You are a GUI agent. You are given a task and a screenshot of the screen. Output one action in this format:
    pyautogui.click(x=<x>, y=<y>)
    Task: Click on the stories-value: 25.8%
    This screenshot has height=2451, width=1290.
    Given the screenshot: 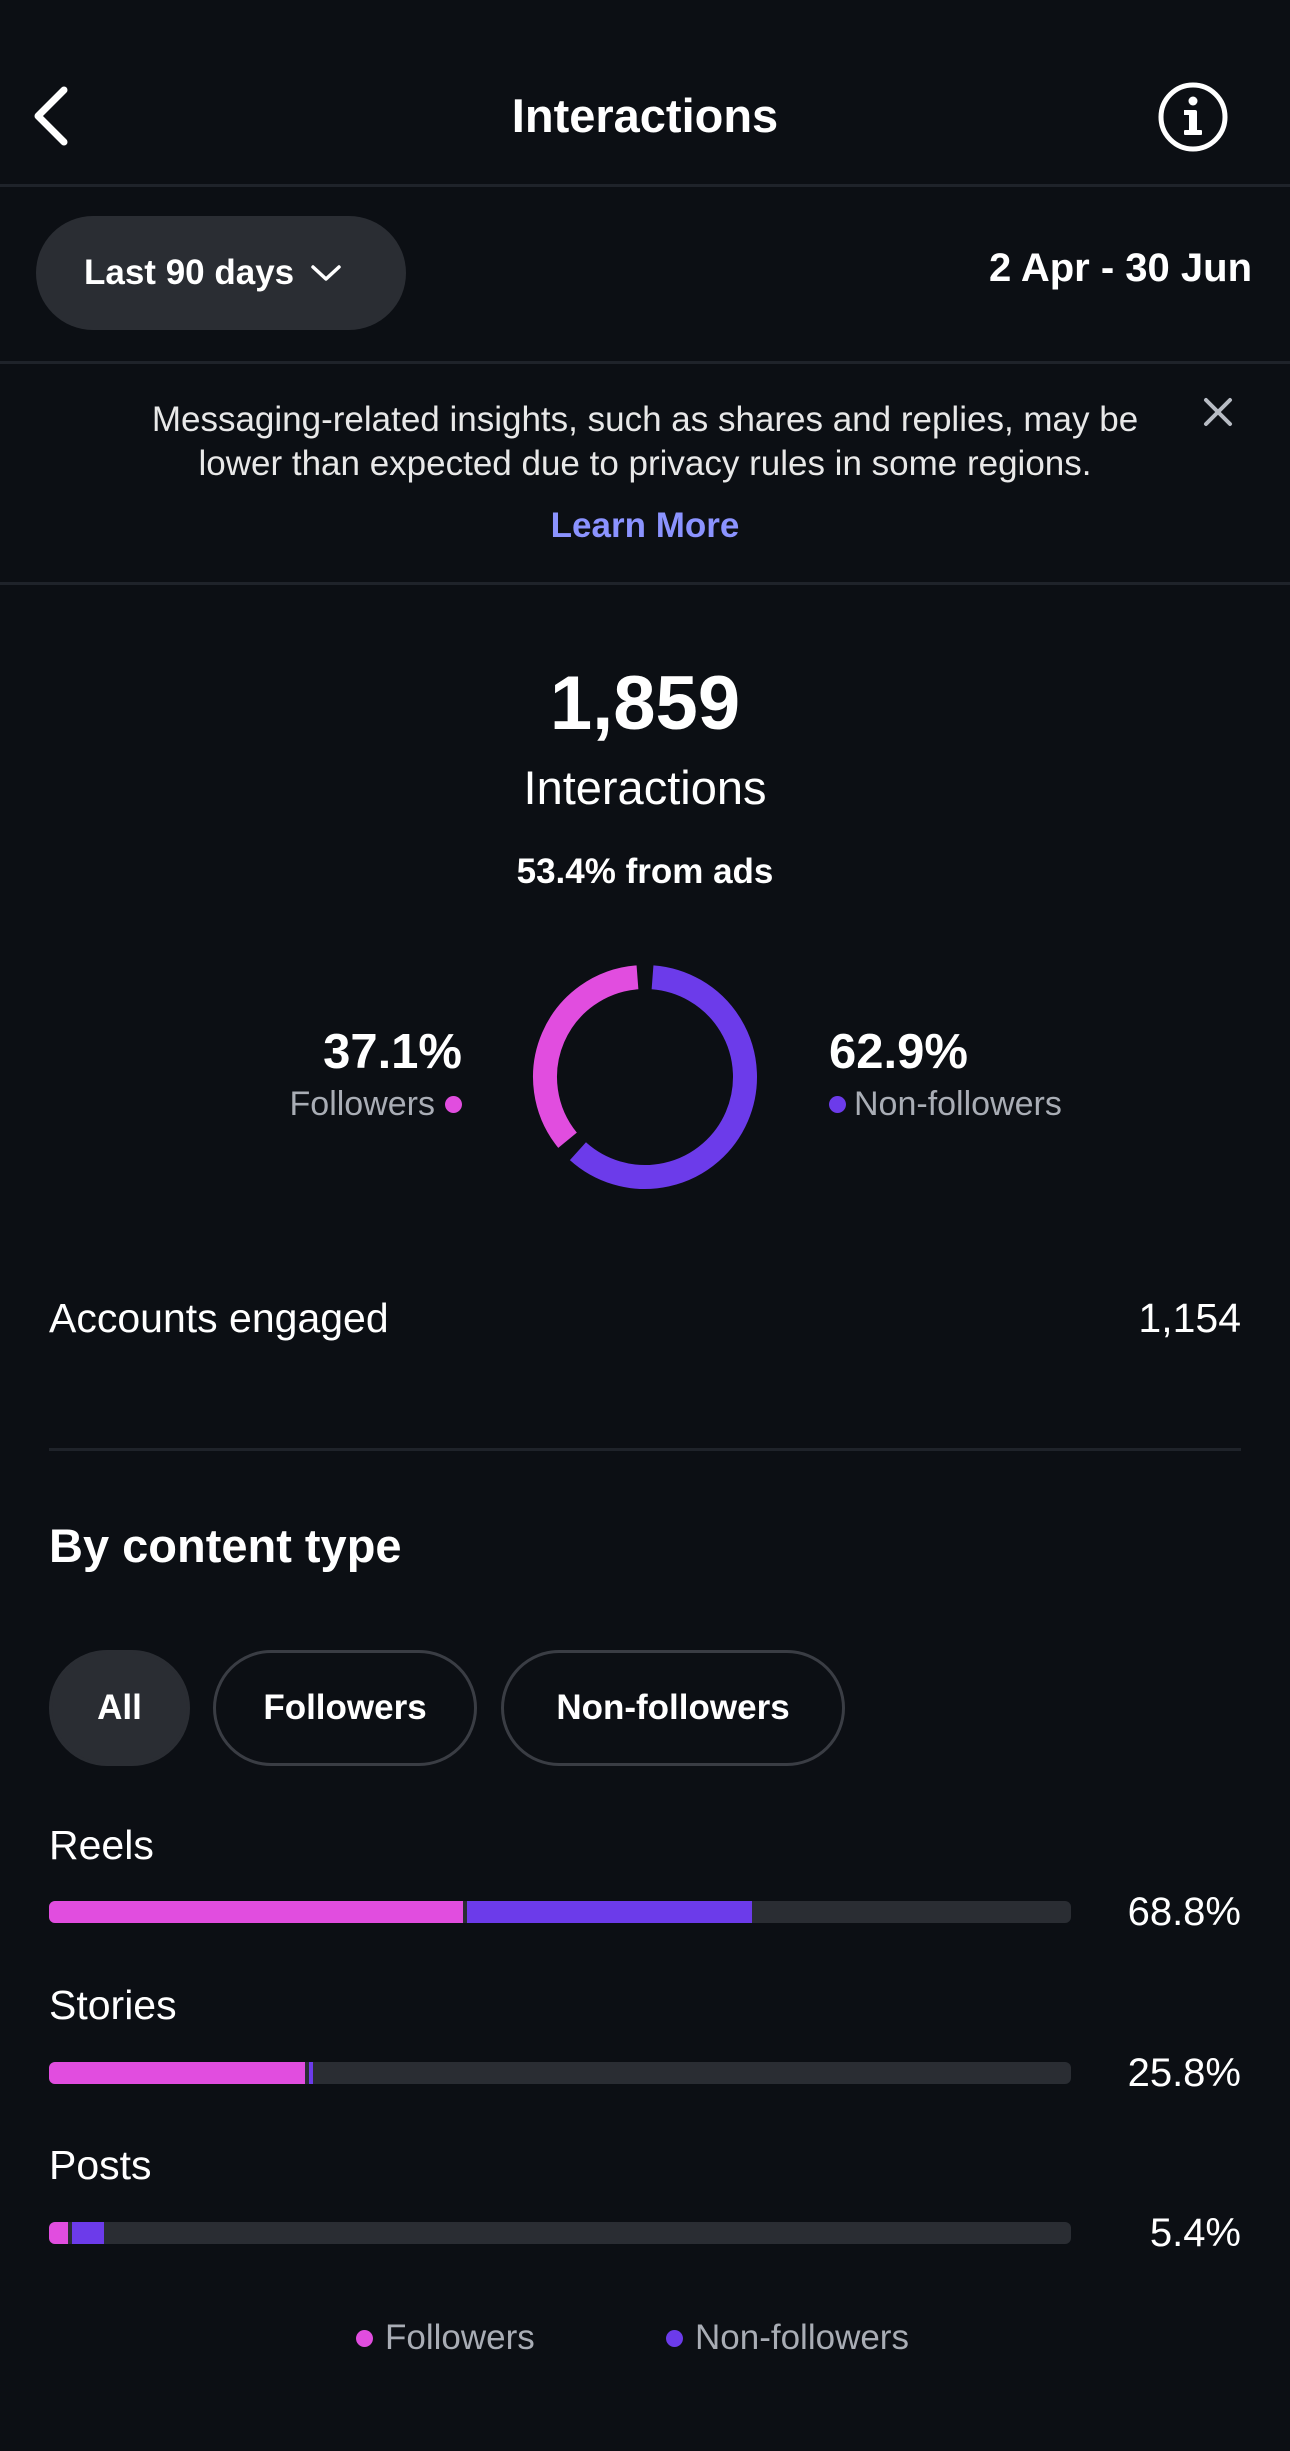 What is the action you would take?
    pyautogui.click(x=1184, y=2073)
    